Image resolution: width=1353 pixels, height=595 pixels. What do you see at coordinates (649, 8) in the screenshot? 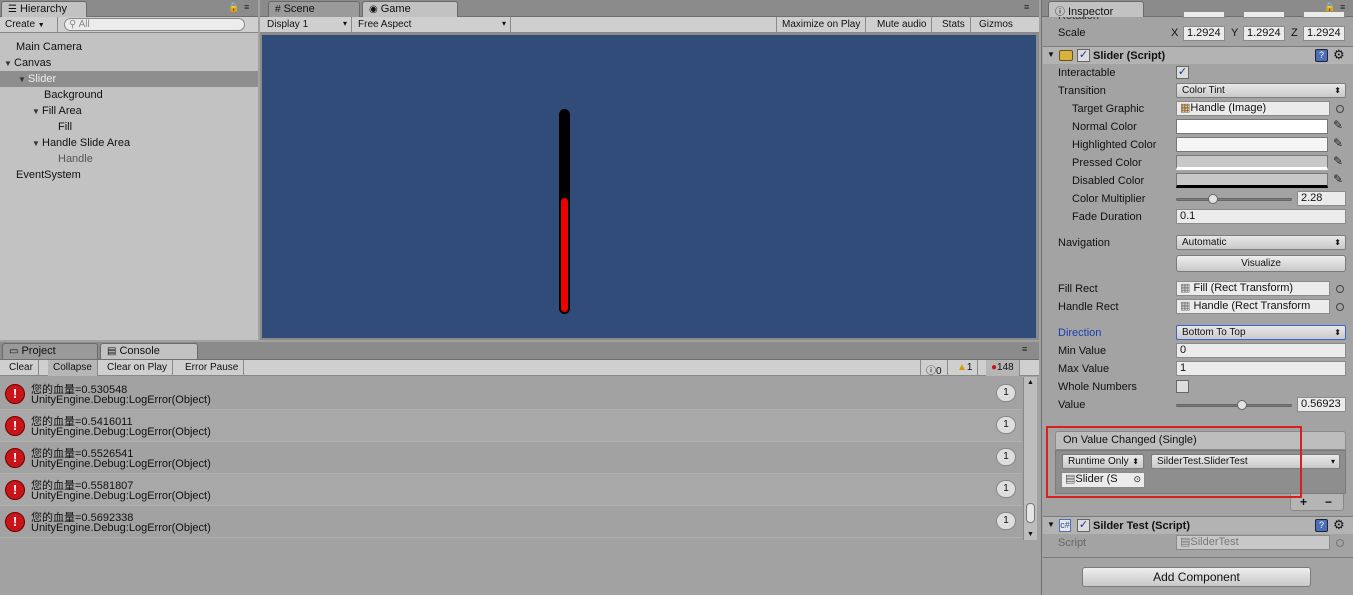
I see `game-tabbar: # Scene ◉ Game ≡` at bounding box center [649, 8].